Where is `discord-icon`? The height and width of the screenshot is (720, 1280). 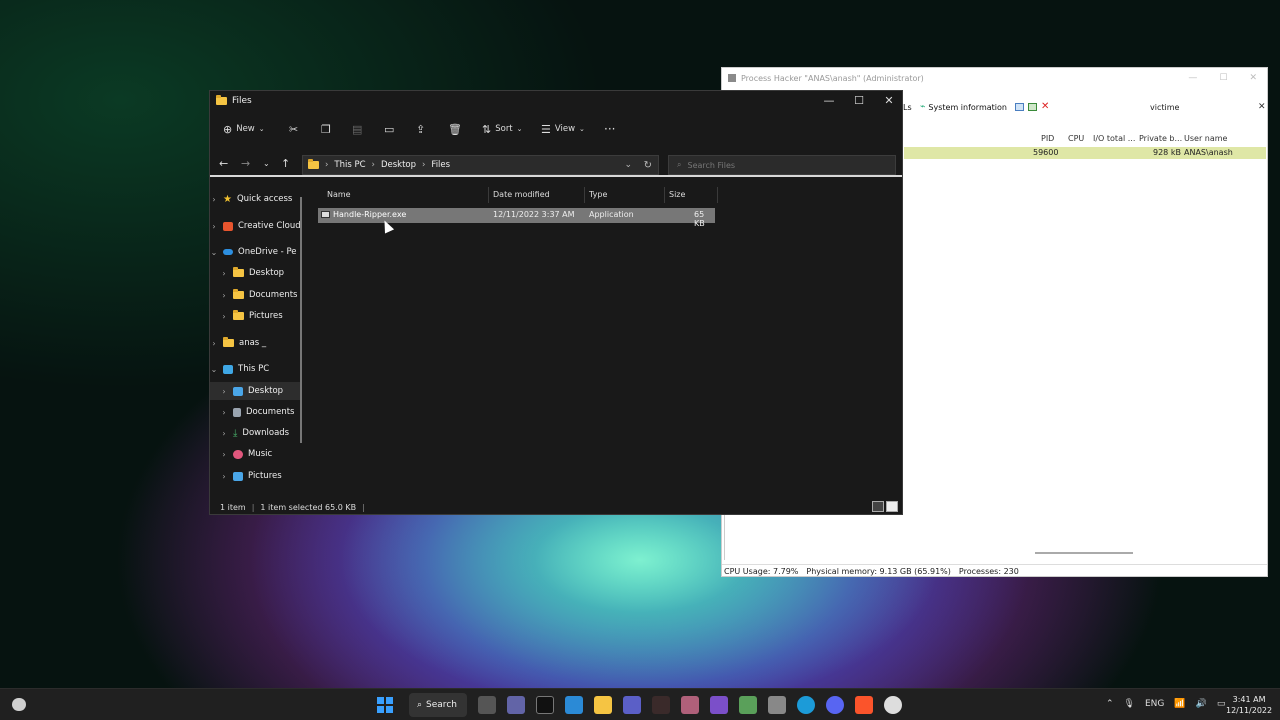
discord-icon is located at coordinates (835, 705).